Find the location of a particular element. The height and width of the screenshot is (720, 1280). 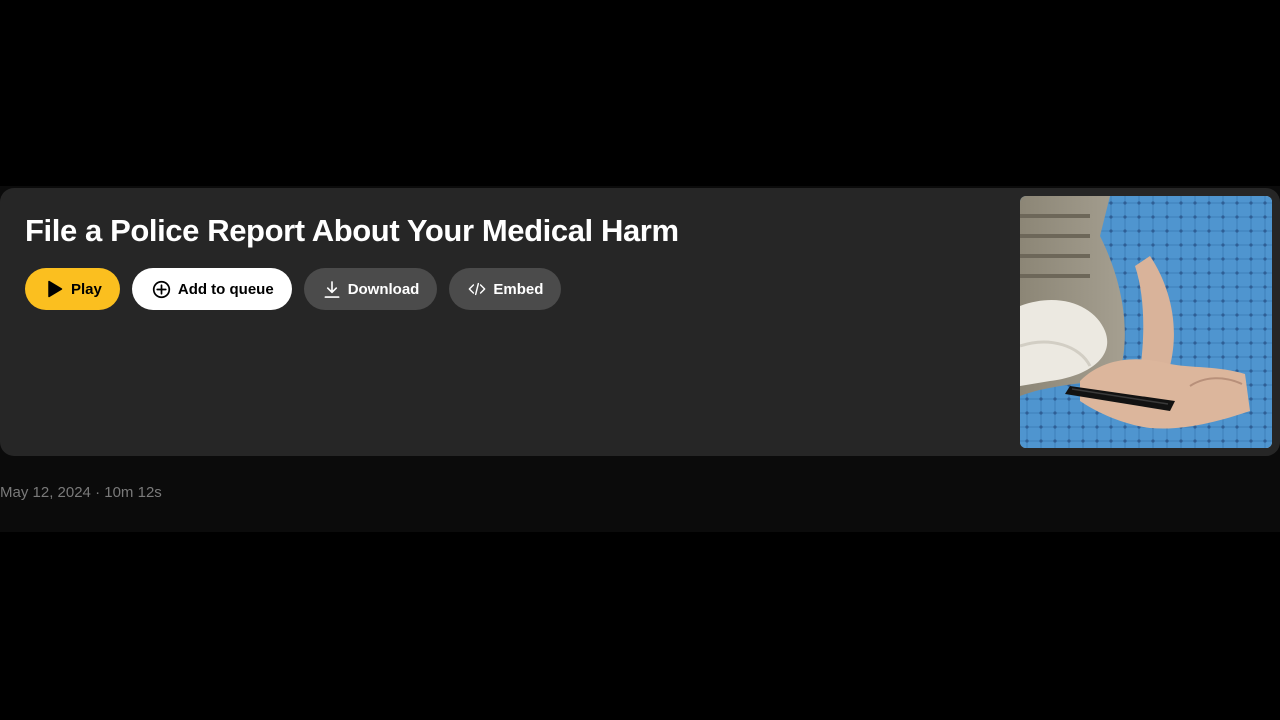

download-button: Download is located at coordinates (370, 289).